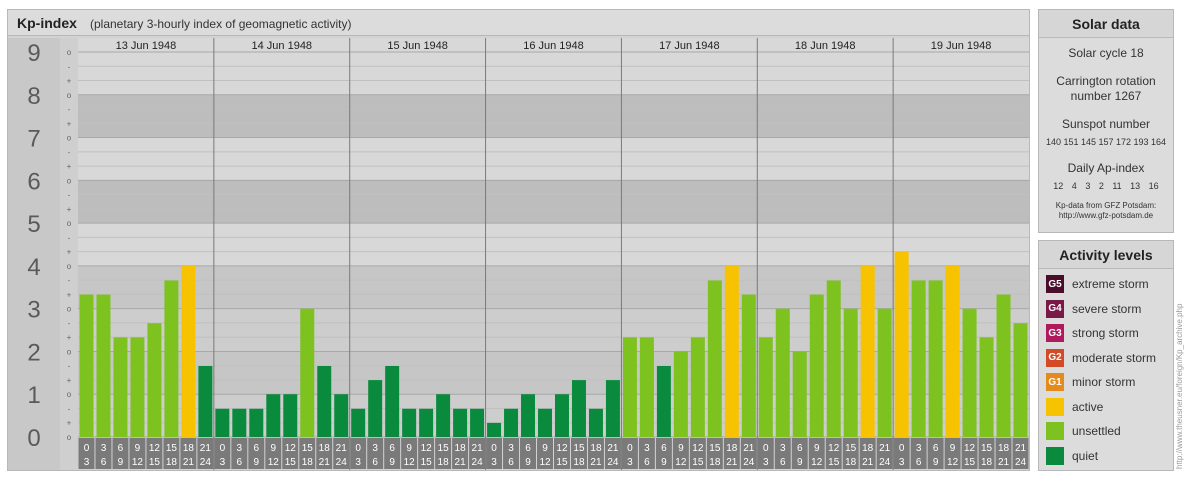 The image size is (1184, 480). Describe the element at coordinates (33, 352) in the screenshot. I see `y-tick-label: 2` at that location.